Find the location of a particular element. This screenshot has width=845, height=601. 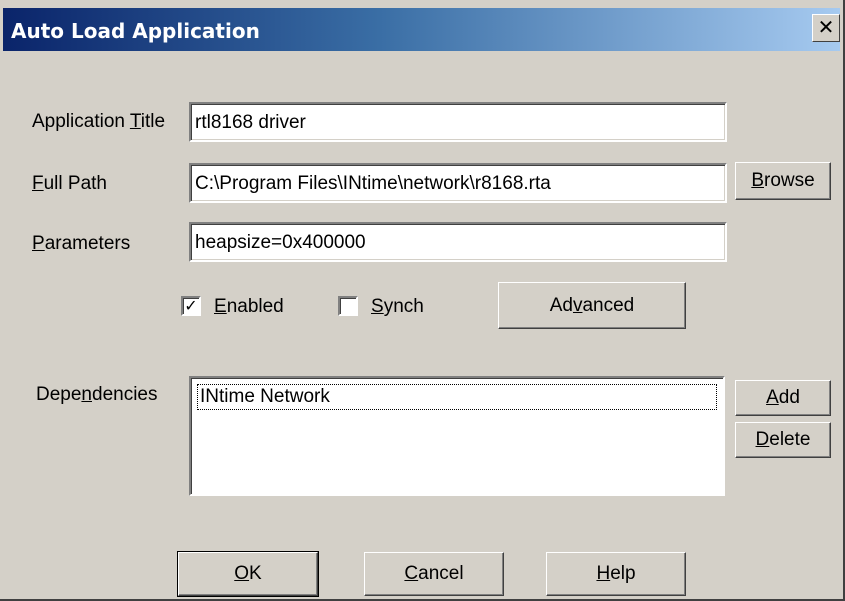

parameters-label: Parameters is located at coordinates (81, 243).